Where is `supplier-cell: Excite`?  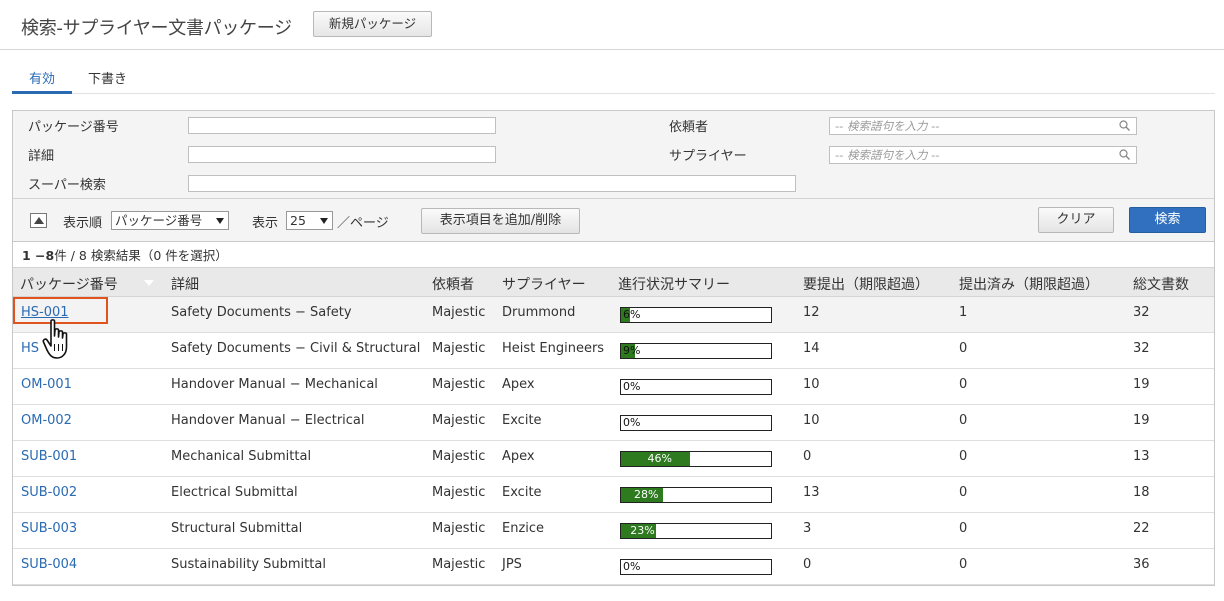 supplier-cell: Excite is located at coordinates (522, 420).